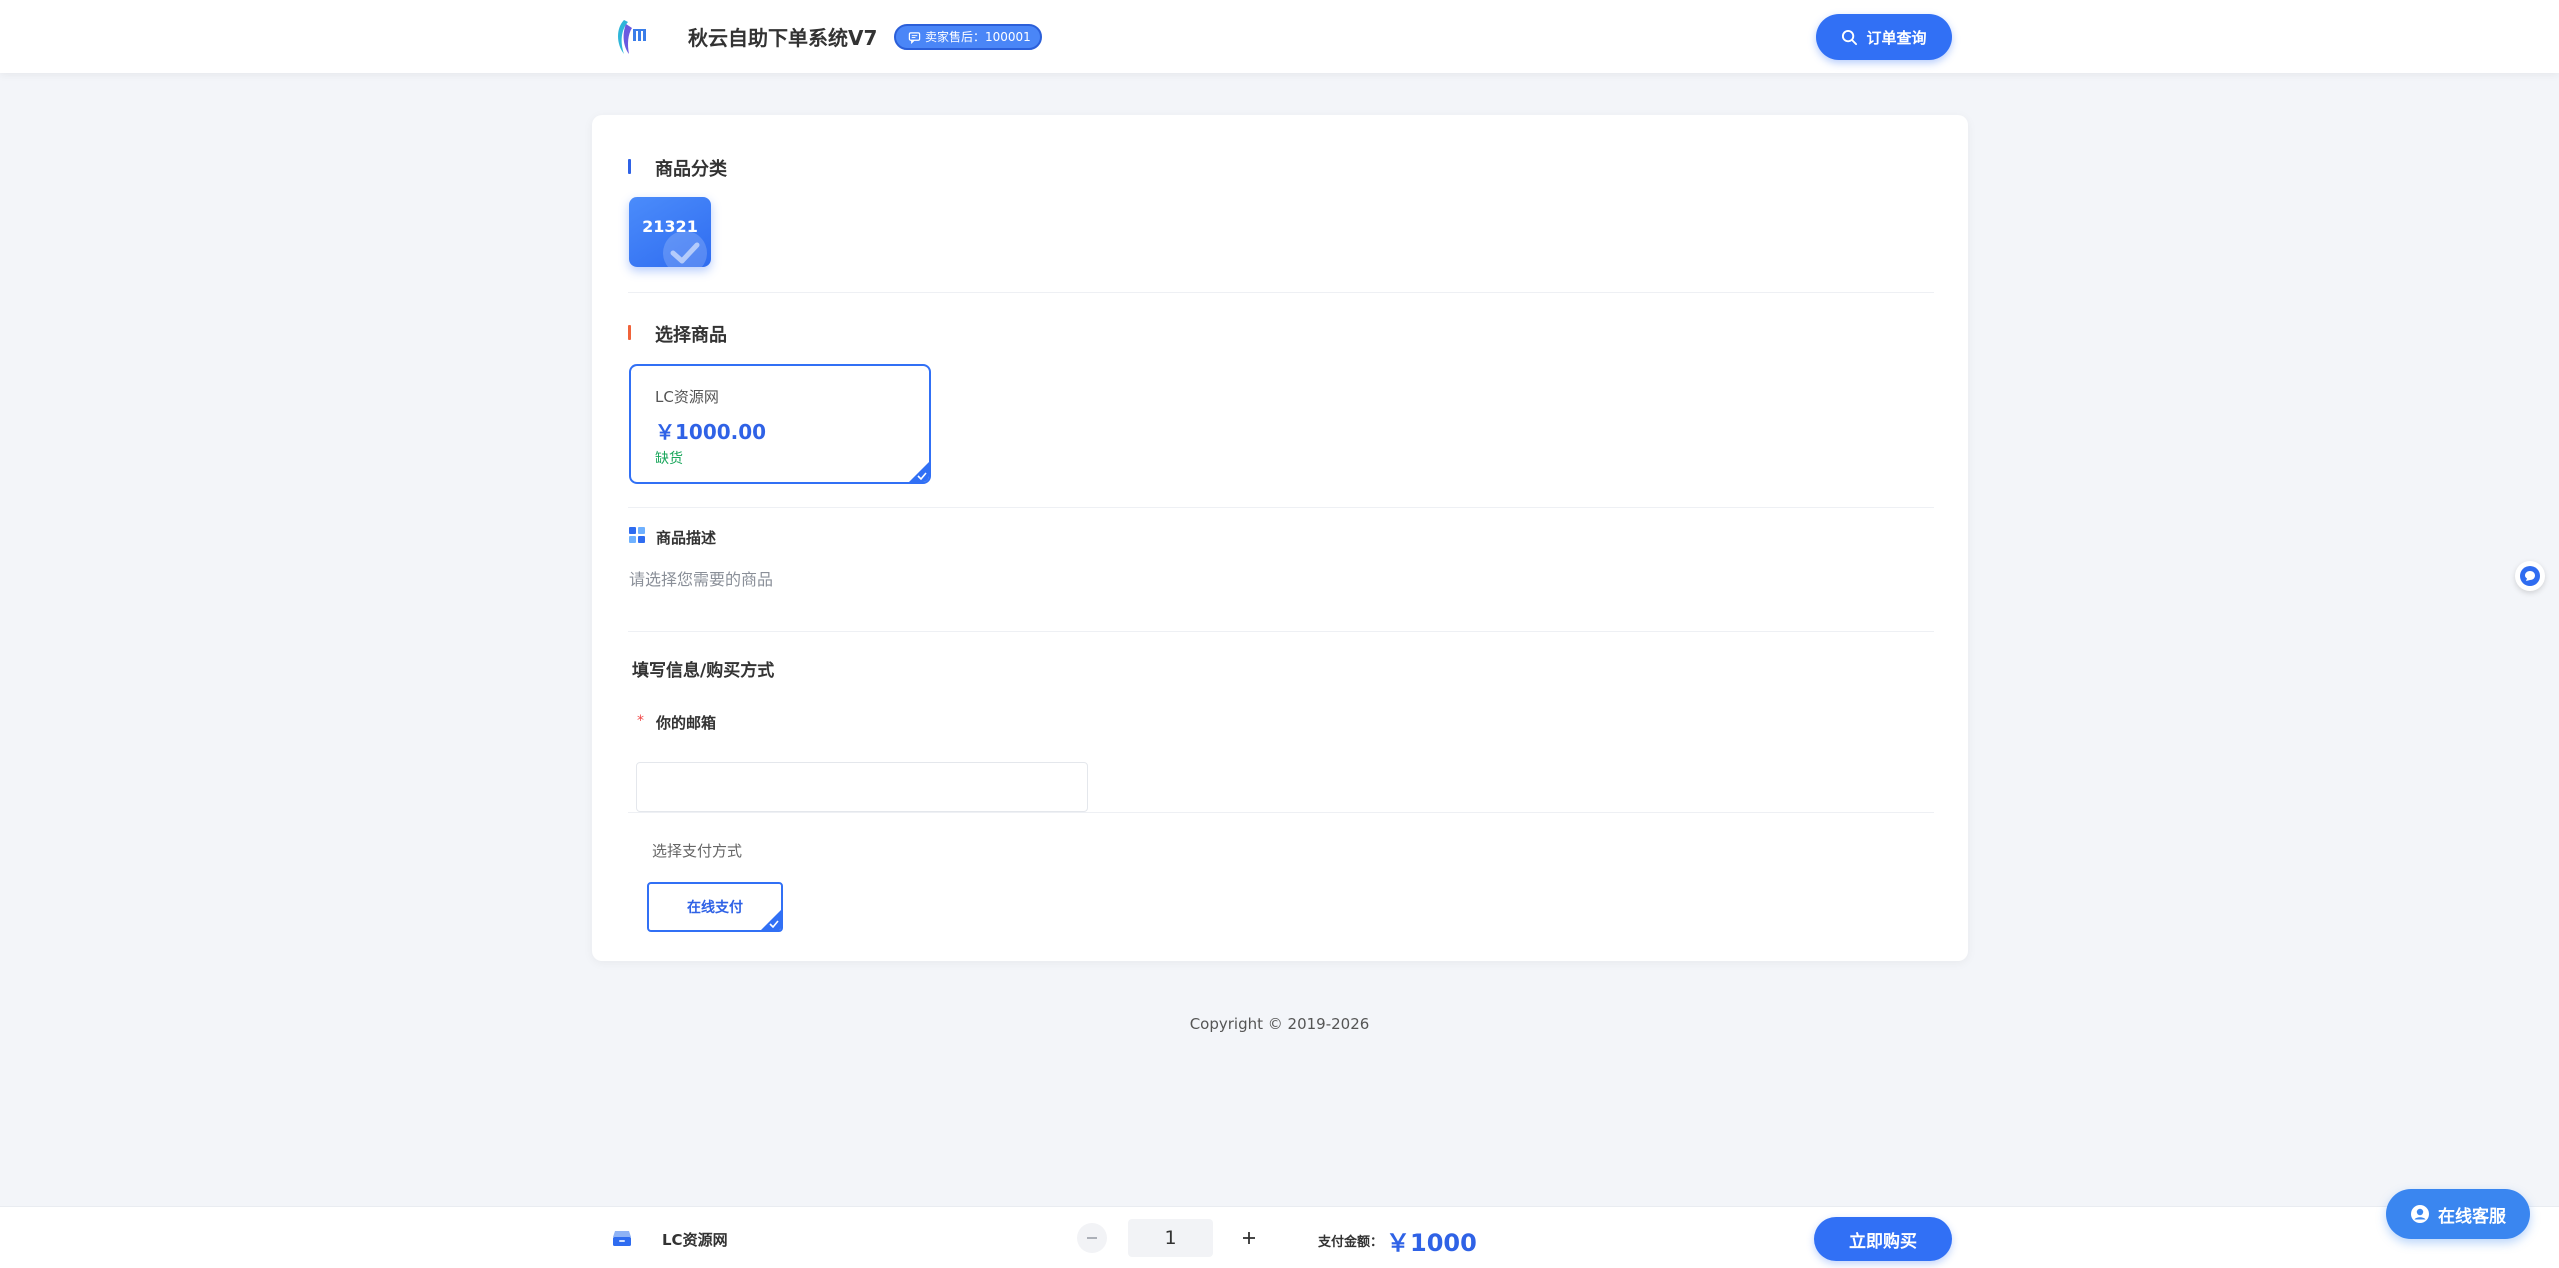 Image resolution: width=2559 pixels, height=1268 pixels. Describe the element at coordinates (695, 1240) in the screenshot. I see `bottom-product-name: LC资源网` at that location.